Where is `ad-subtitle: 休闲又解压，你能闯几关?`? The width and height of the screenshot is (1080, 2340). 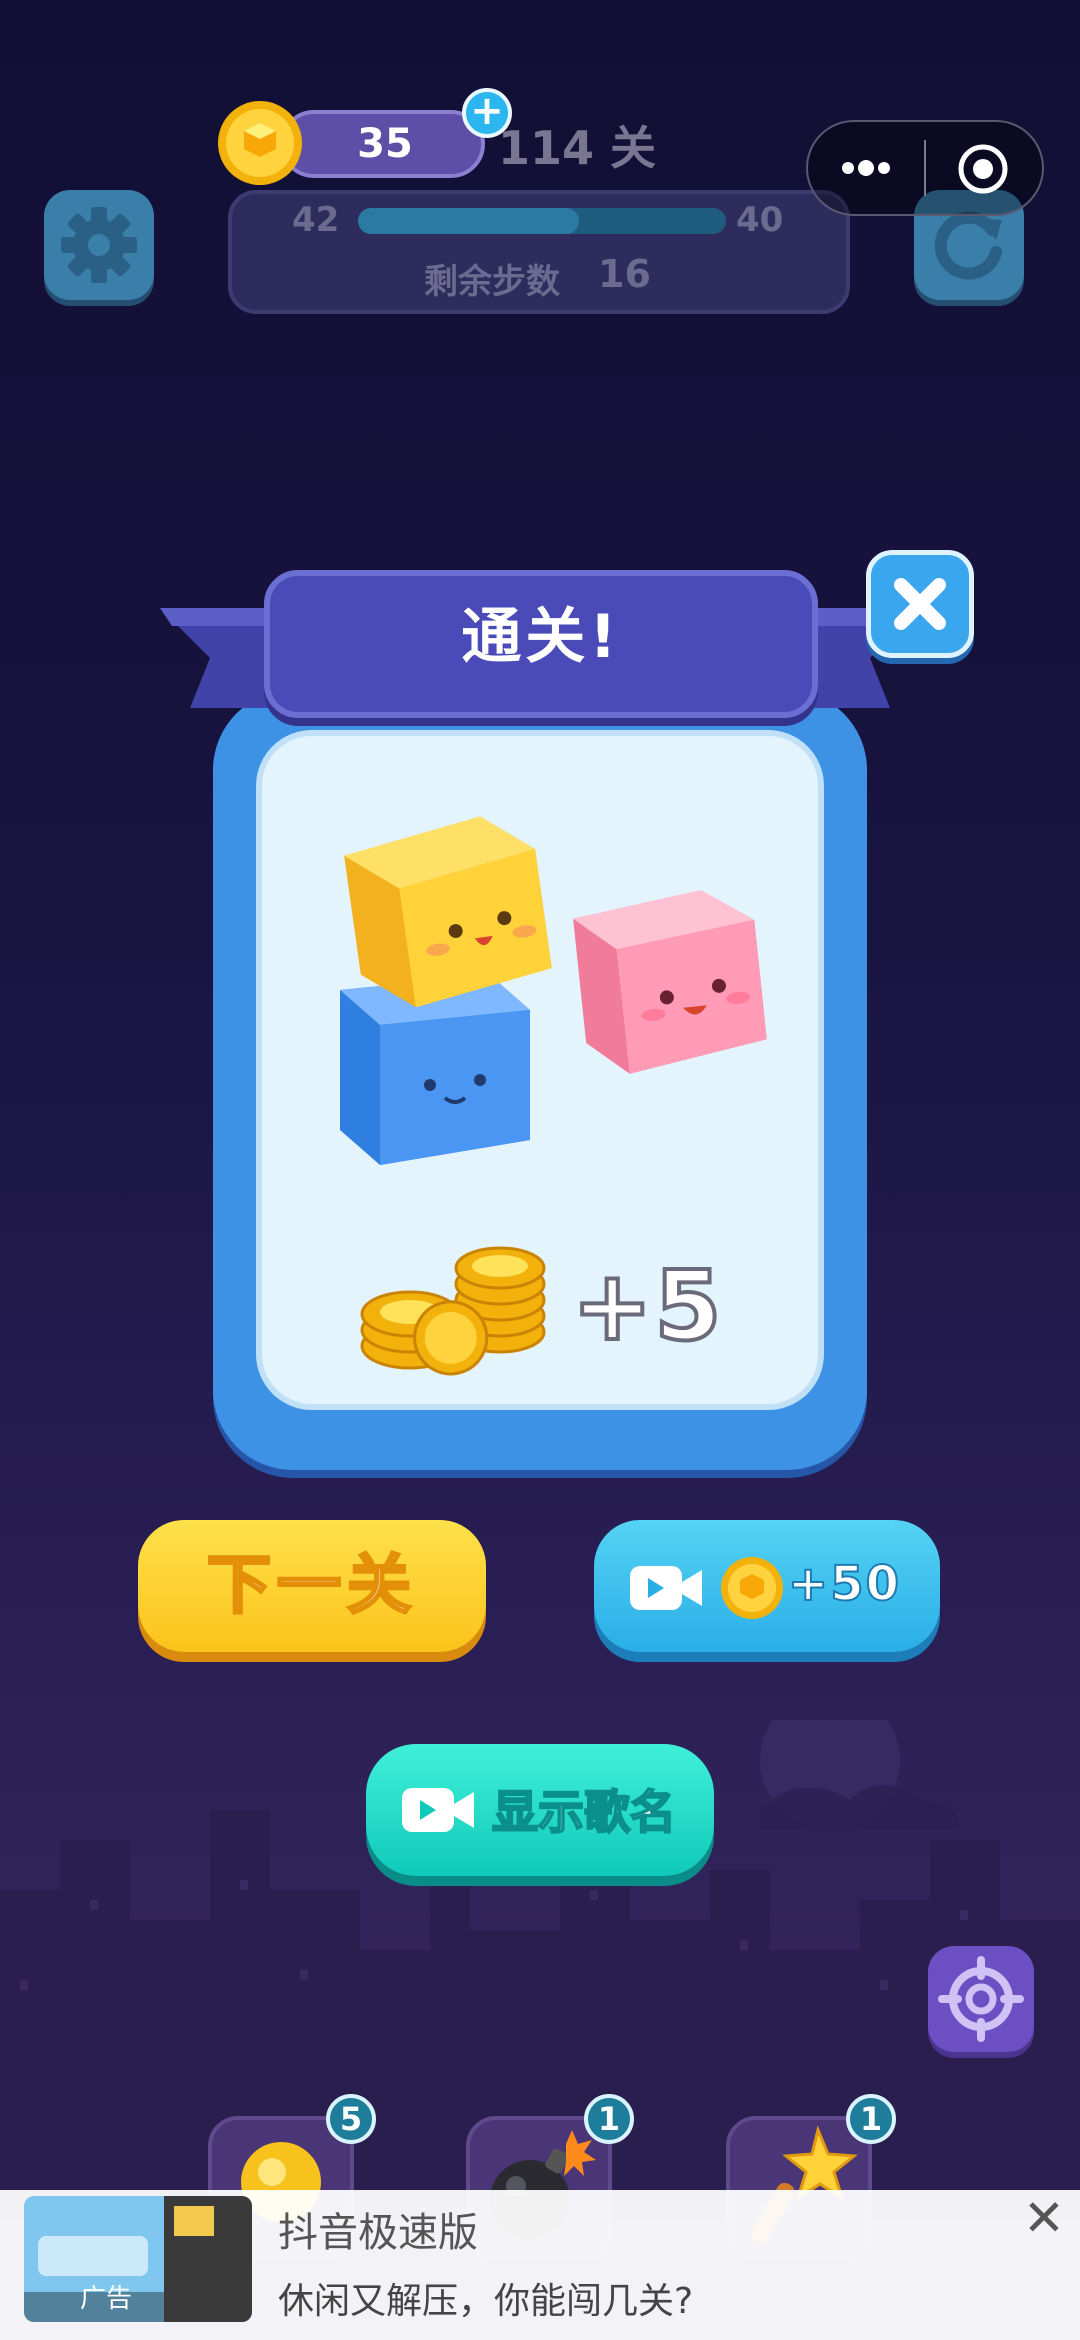 ad-subtitle: 休闲又解压，你能闯几关? is located at coordinates (486, 2301).